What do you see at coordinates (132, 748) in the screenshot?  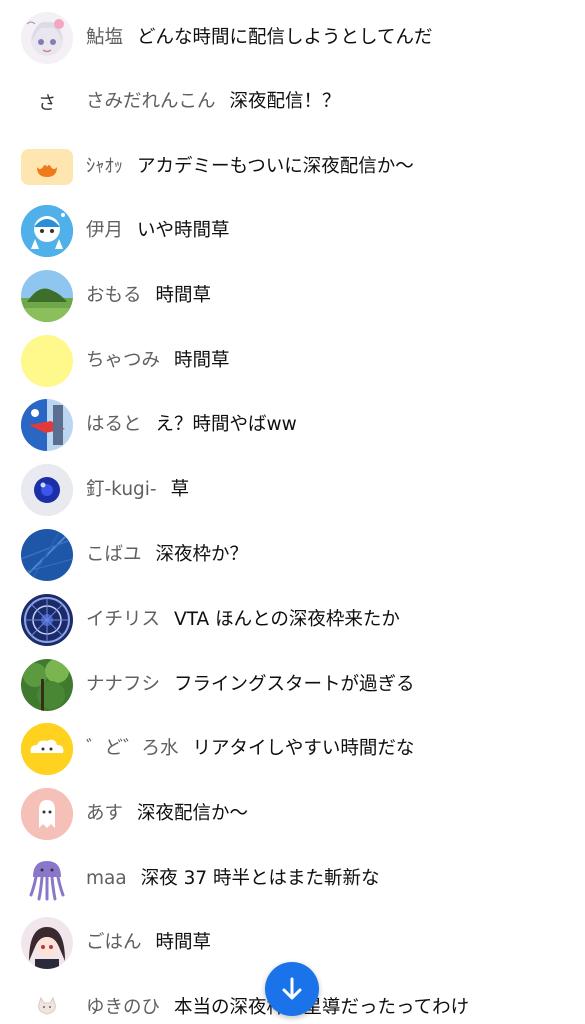 I see `author-name: ゛ど゛ろ水` at bounding box center [132, 748].